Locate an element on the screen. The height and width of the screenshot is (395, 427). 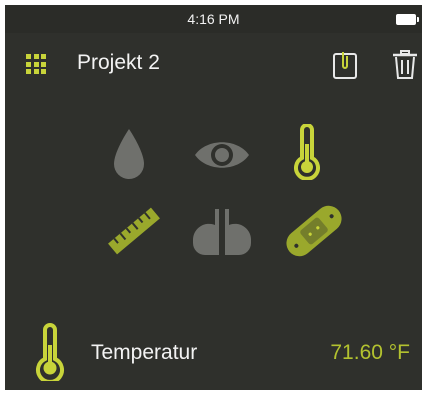
drop-icon is located at coordinates (129, 154).